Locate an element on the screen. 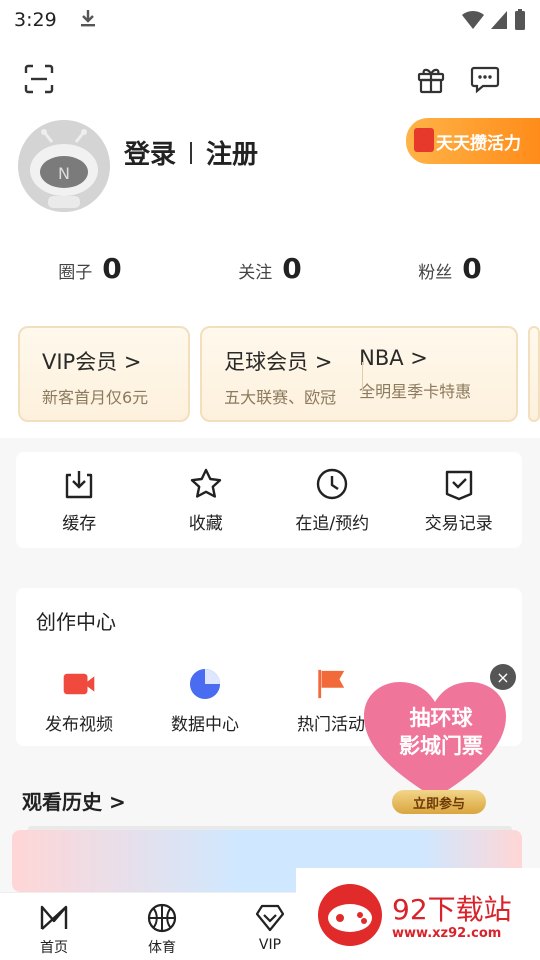  pie-chart-icon is located at coordinates (205, 684).